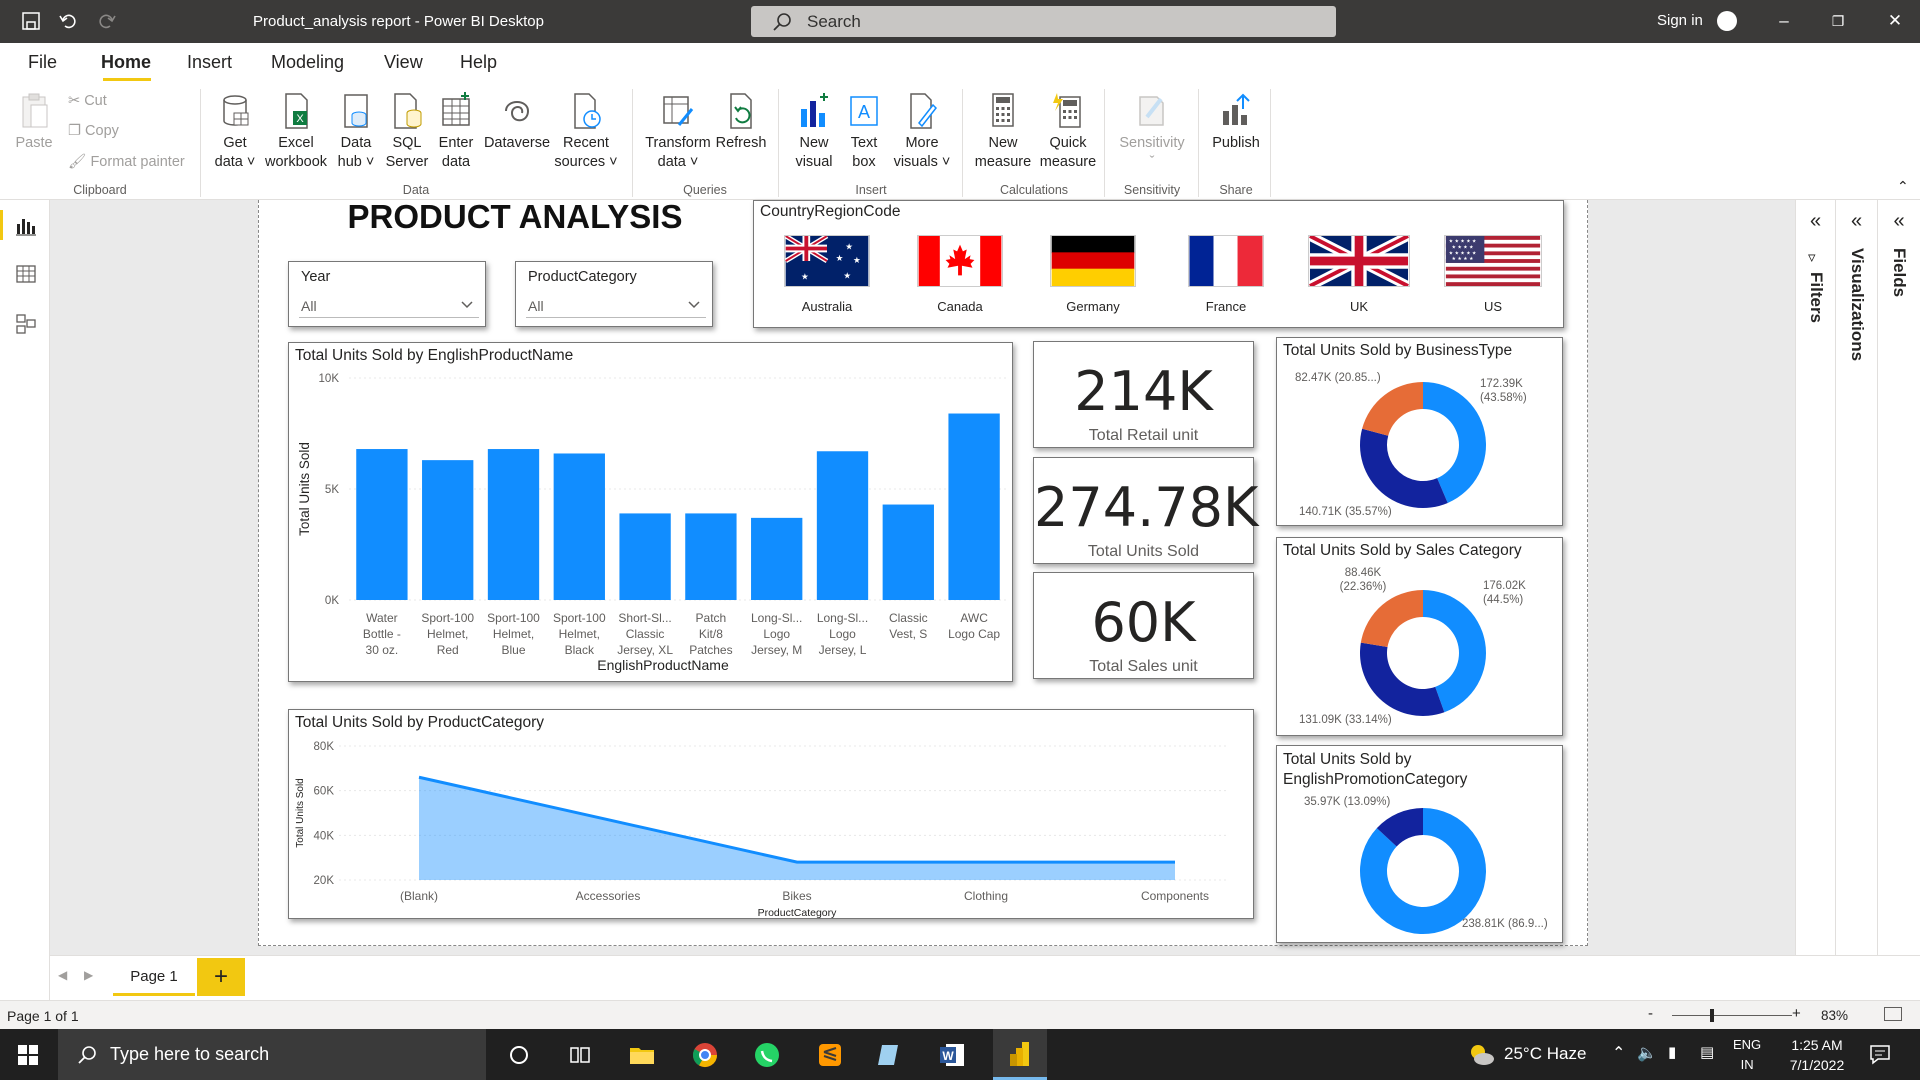 This screenshot has height=1080, width=1920. I want to click on flag-us: ★ ★ ★ ★ ★ ★ ★ ★ ★ ★ ★ ★ ★ ★ ★ ★ ★ ★ US, so click(1493, 274).